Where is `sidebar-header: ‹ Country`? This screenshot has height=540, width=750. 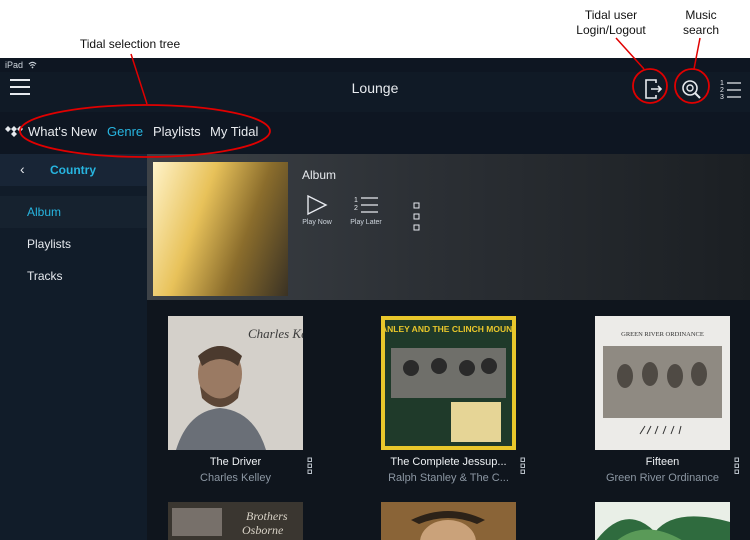 sidebar-header: ‹ Country is located at coordinates (73, 170).